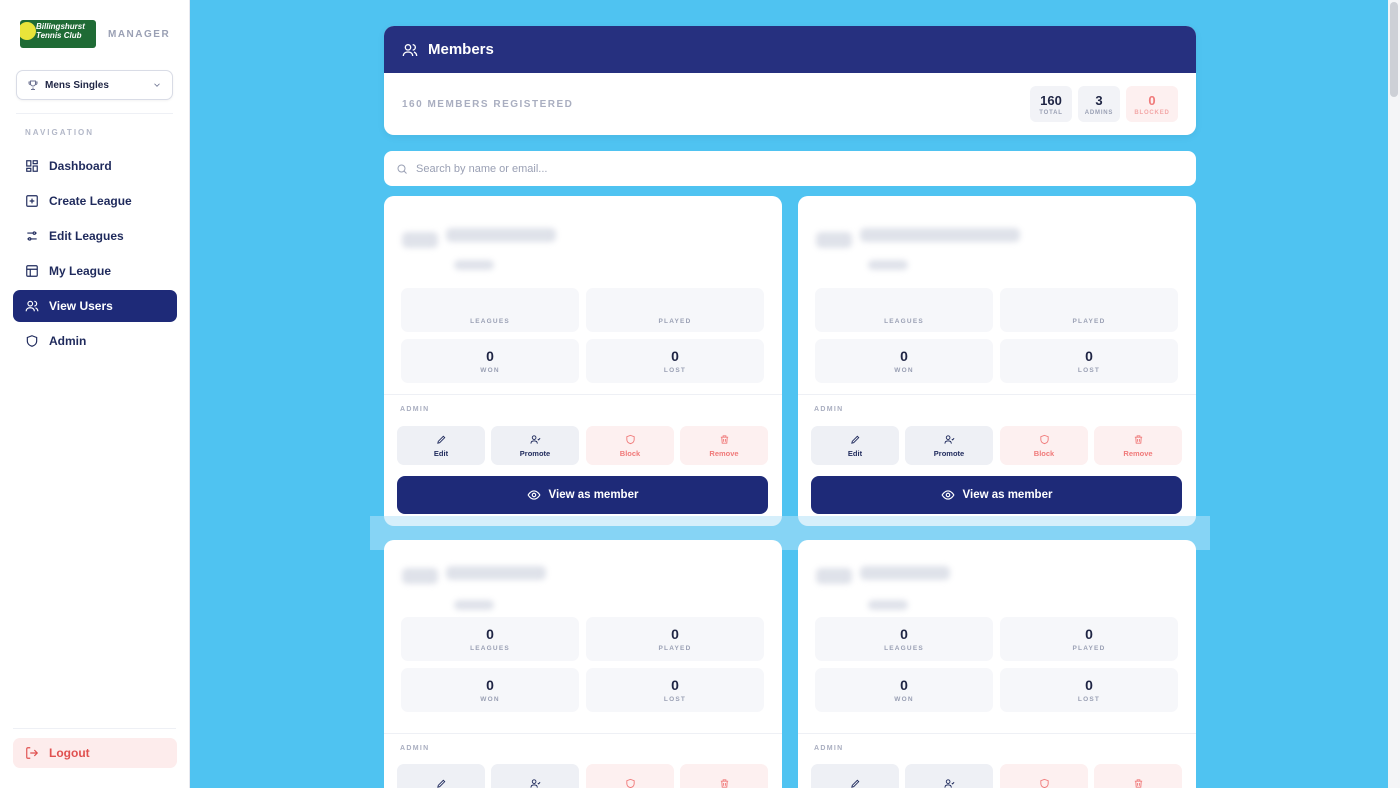 Image resolution: width=1400 pixels, height=788 pixels. Describe the element at coordinates (490, 310) in the screenshot. I see `leagues-stat: LEAGUES` at that location.